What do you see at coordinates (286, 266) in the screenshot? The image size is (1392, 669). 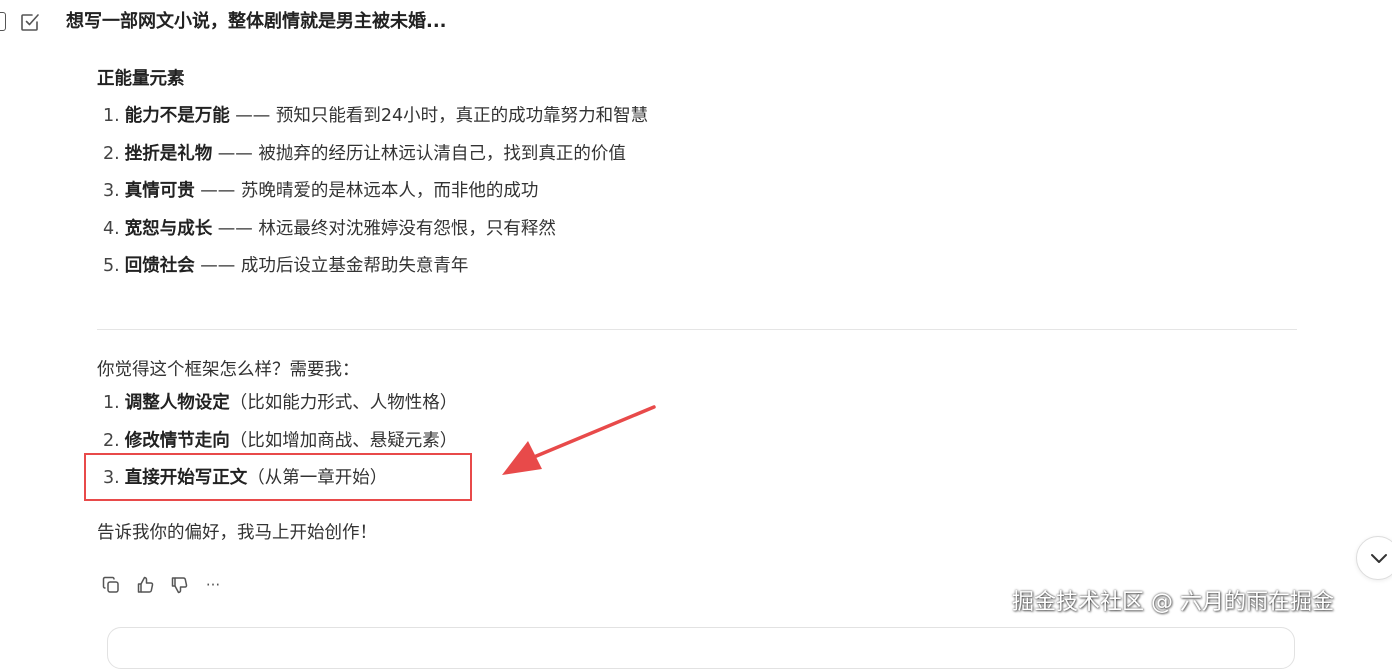 I see `list-item: 5. 回馈社会 —— 成功后设立基金帮助失意青年` at bounding box center [286, 266].